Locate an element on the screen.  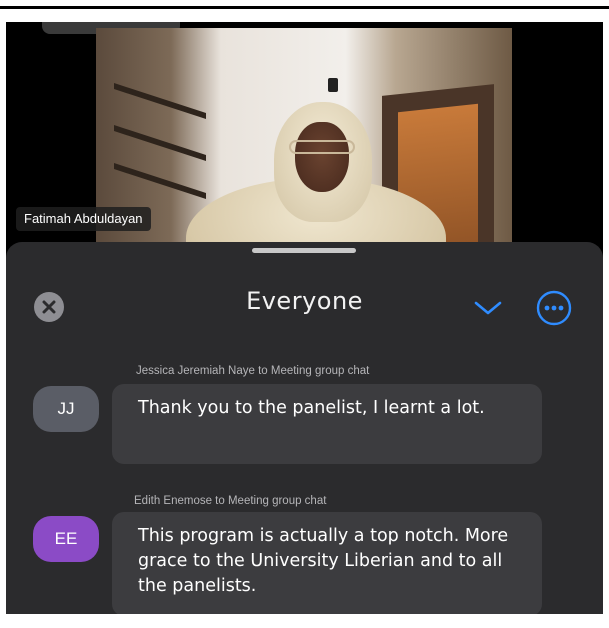
message-sender: Edith Enemose to Meeting group chat is located at coordinates (230, 501).